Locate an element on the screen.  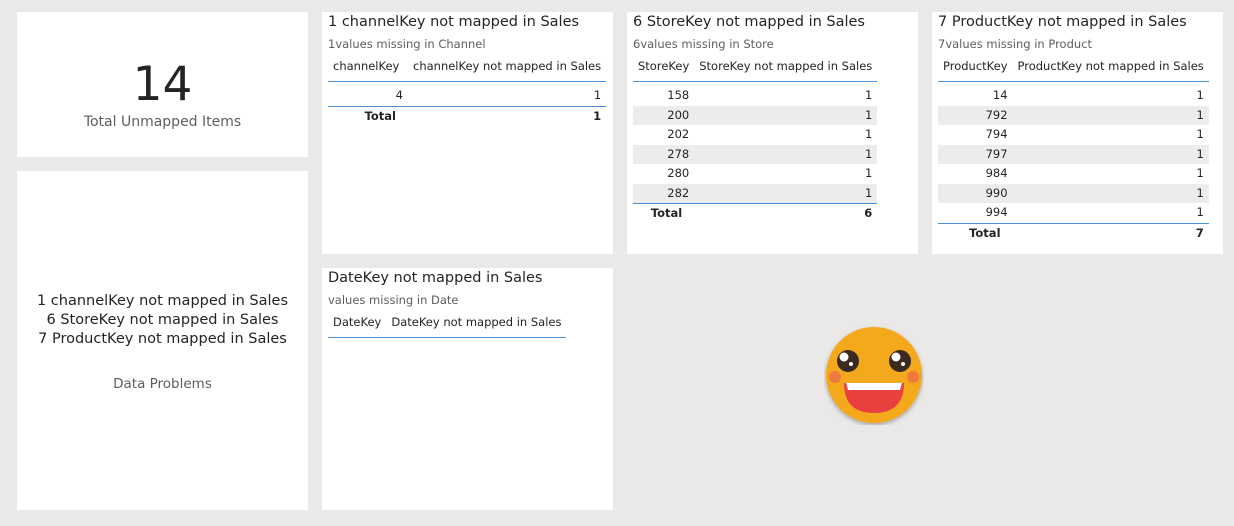
table-cell: 280 is located at coordinates (678, 173).